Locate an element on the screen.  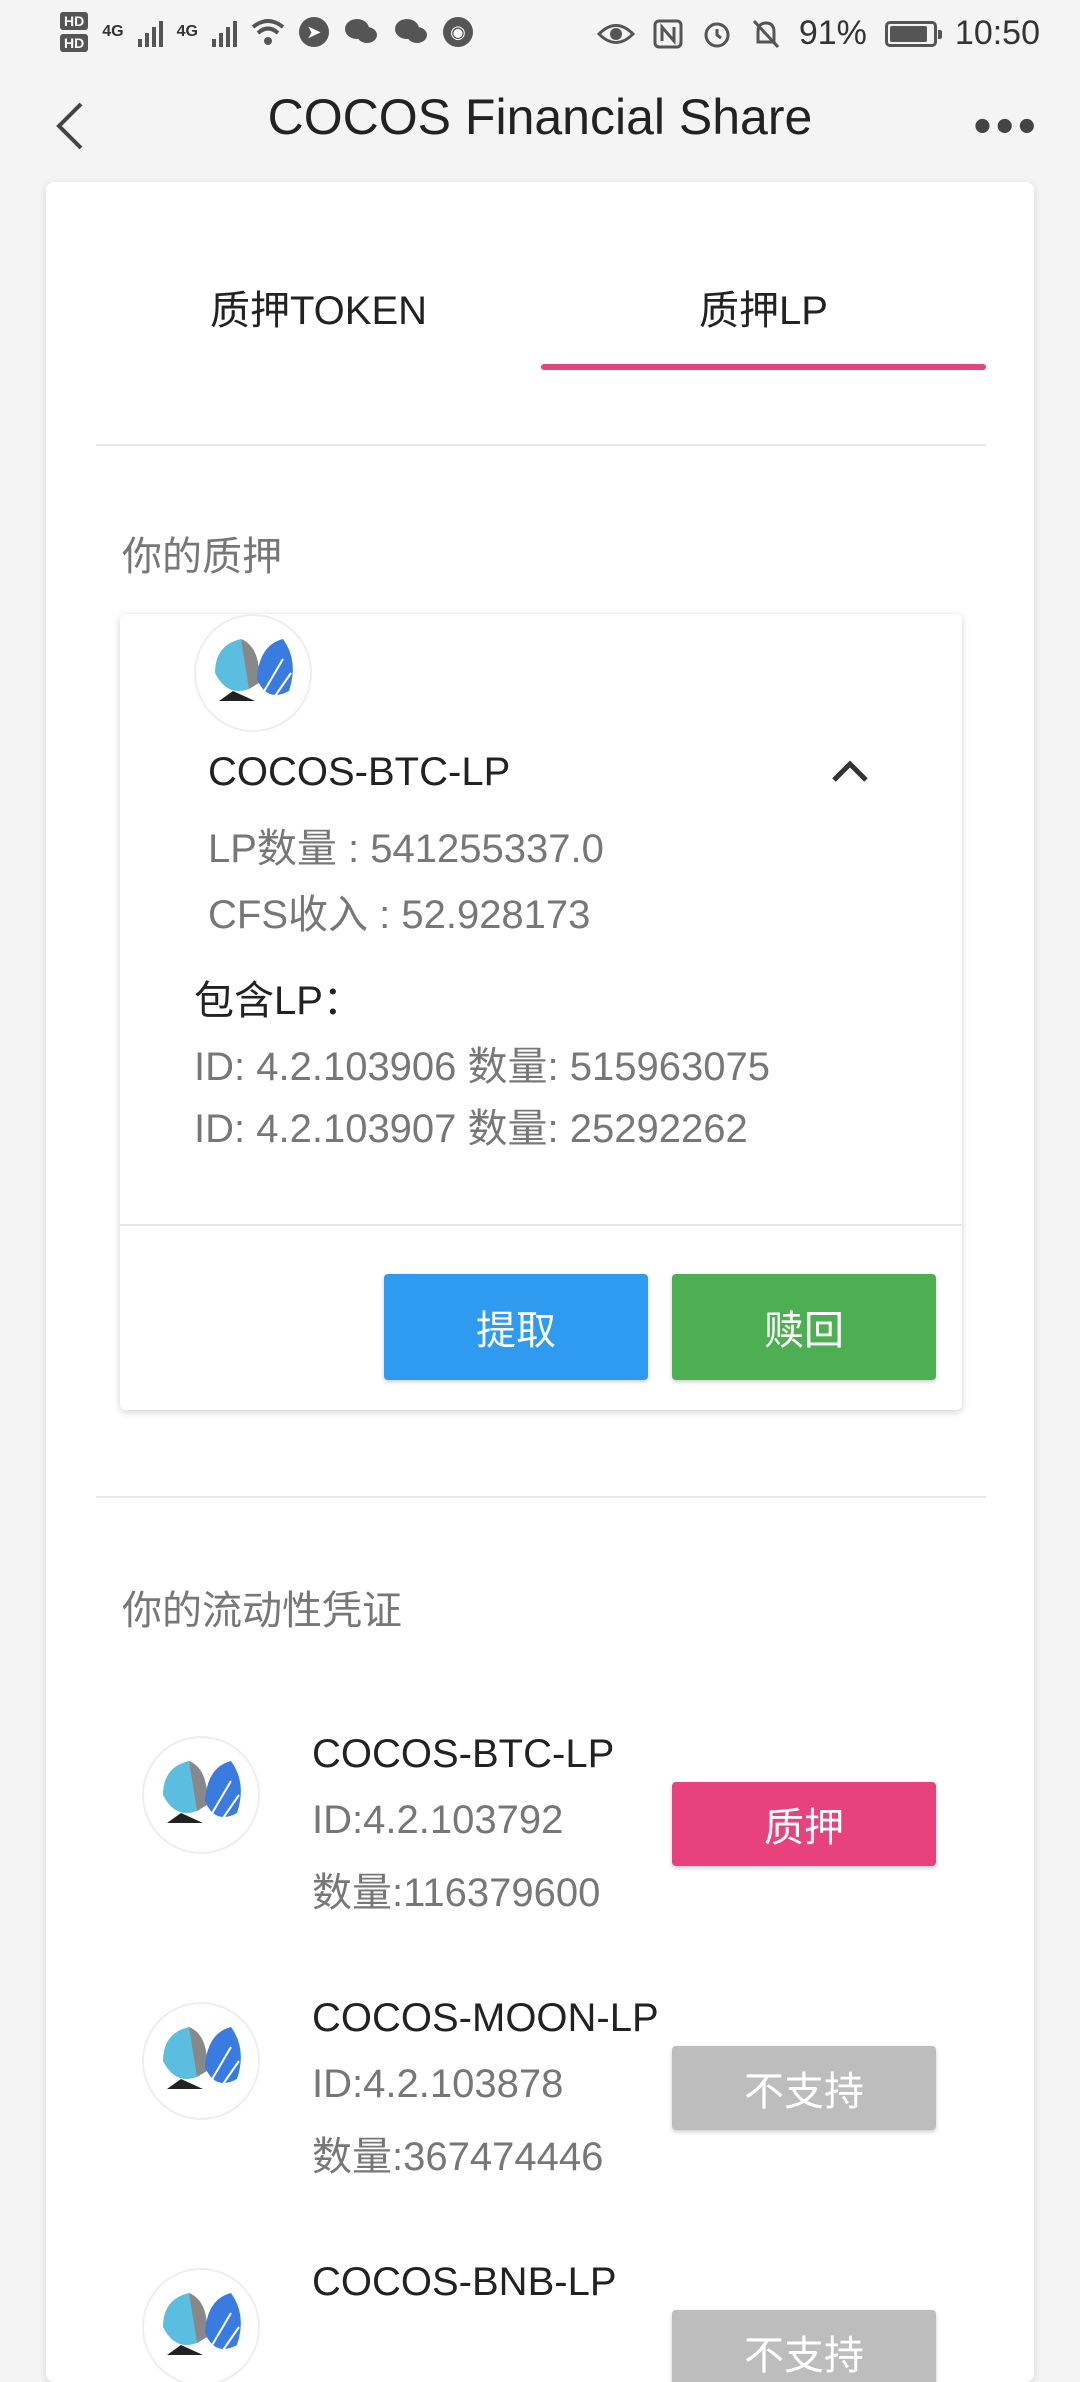
contains-lp-row: ID: 4.2.103907 数量: 25292262 is located at coordinates (471, 1129).